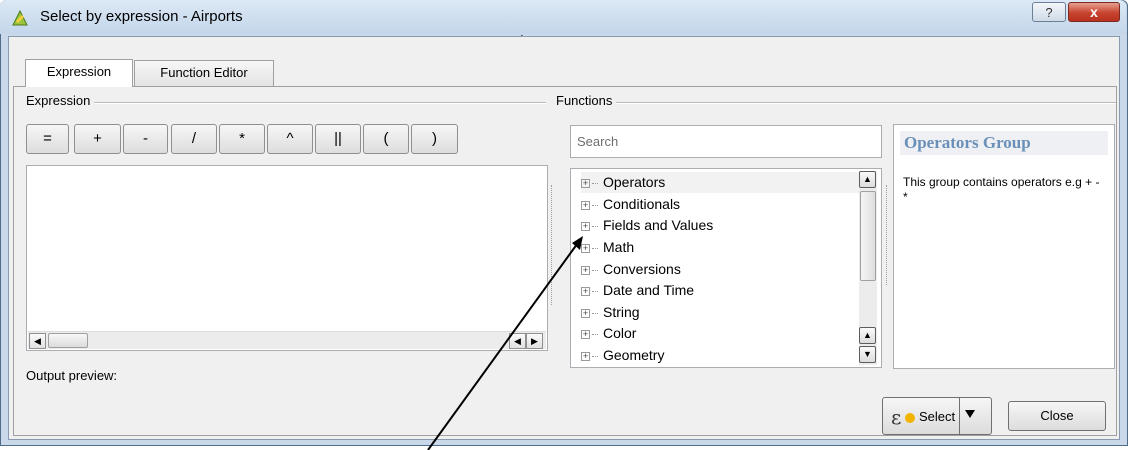 This screenshot has height=450, width=1136. I want to click on chevron-down-icon, so click(970, 414).